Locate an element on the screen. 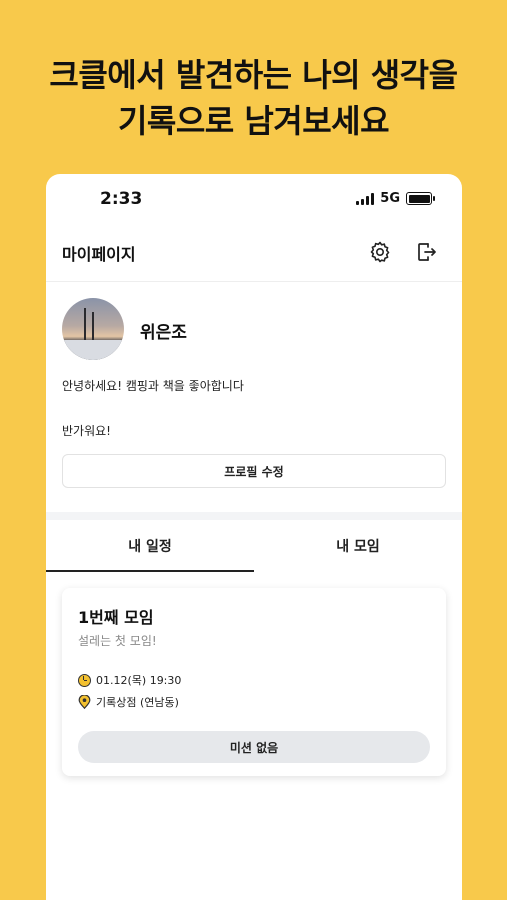 The image size is (507, 900). bio-line-1: 안녕하세요! 캠핑과 책을 좋아합니다 is located at coordinates (153, 386).